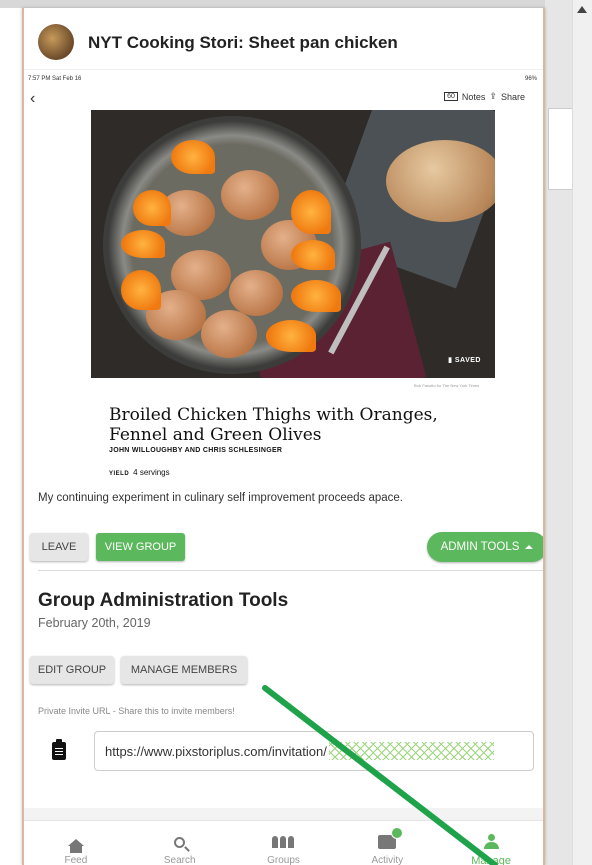 The width and height of the screenshot is (592, 865). I want to click on activity-icon, so click(391, 838).